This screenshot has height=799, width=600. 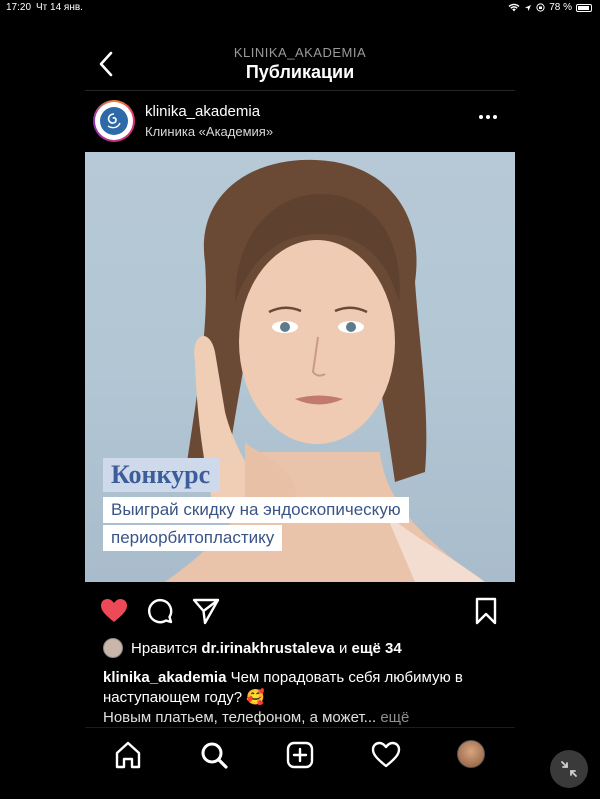 I want to click on add-post-icon, so click(x=300, y=755).